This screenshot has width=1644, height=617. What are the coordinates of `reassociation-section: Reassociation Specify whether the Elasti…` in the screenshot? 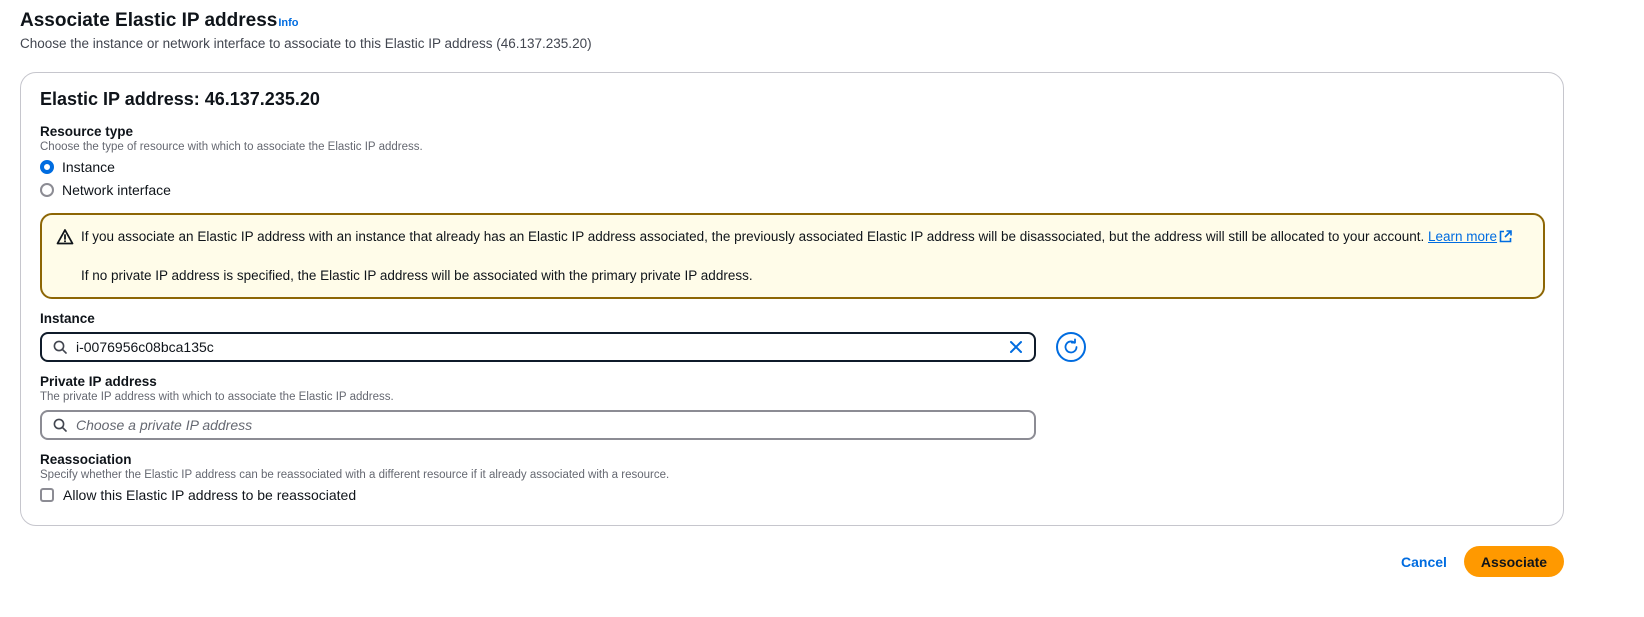 It's located at (354, 477).